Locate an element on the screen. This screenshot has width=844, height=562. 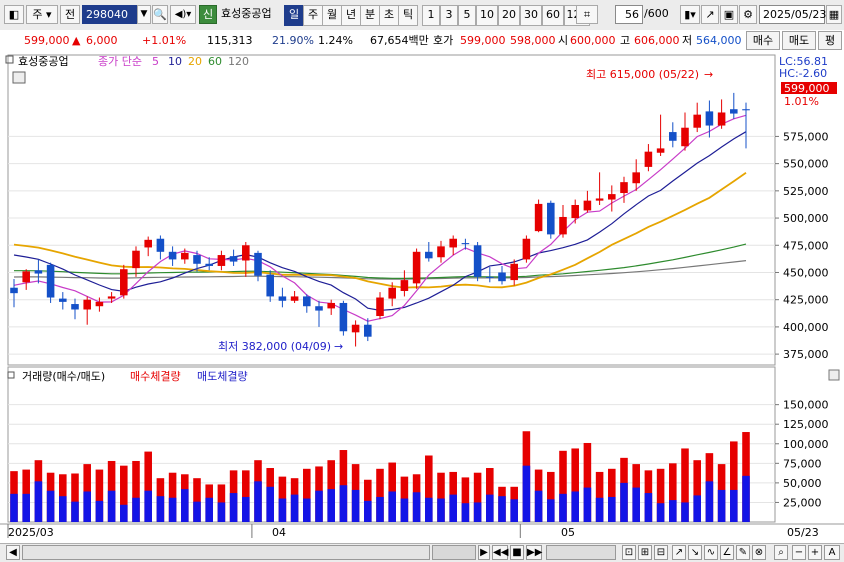
scroll-left-button: ◀ is located at coordinates (13, 552).